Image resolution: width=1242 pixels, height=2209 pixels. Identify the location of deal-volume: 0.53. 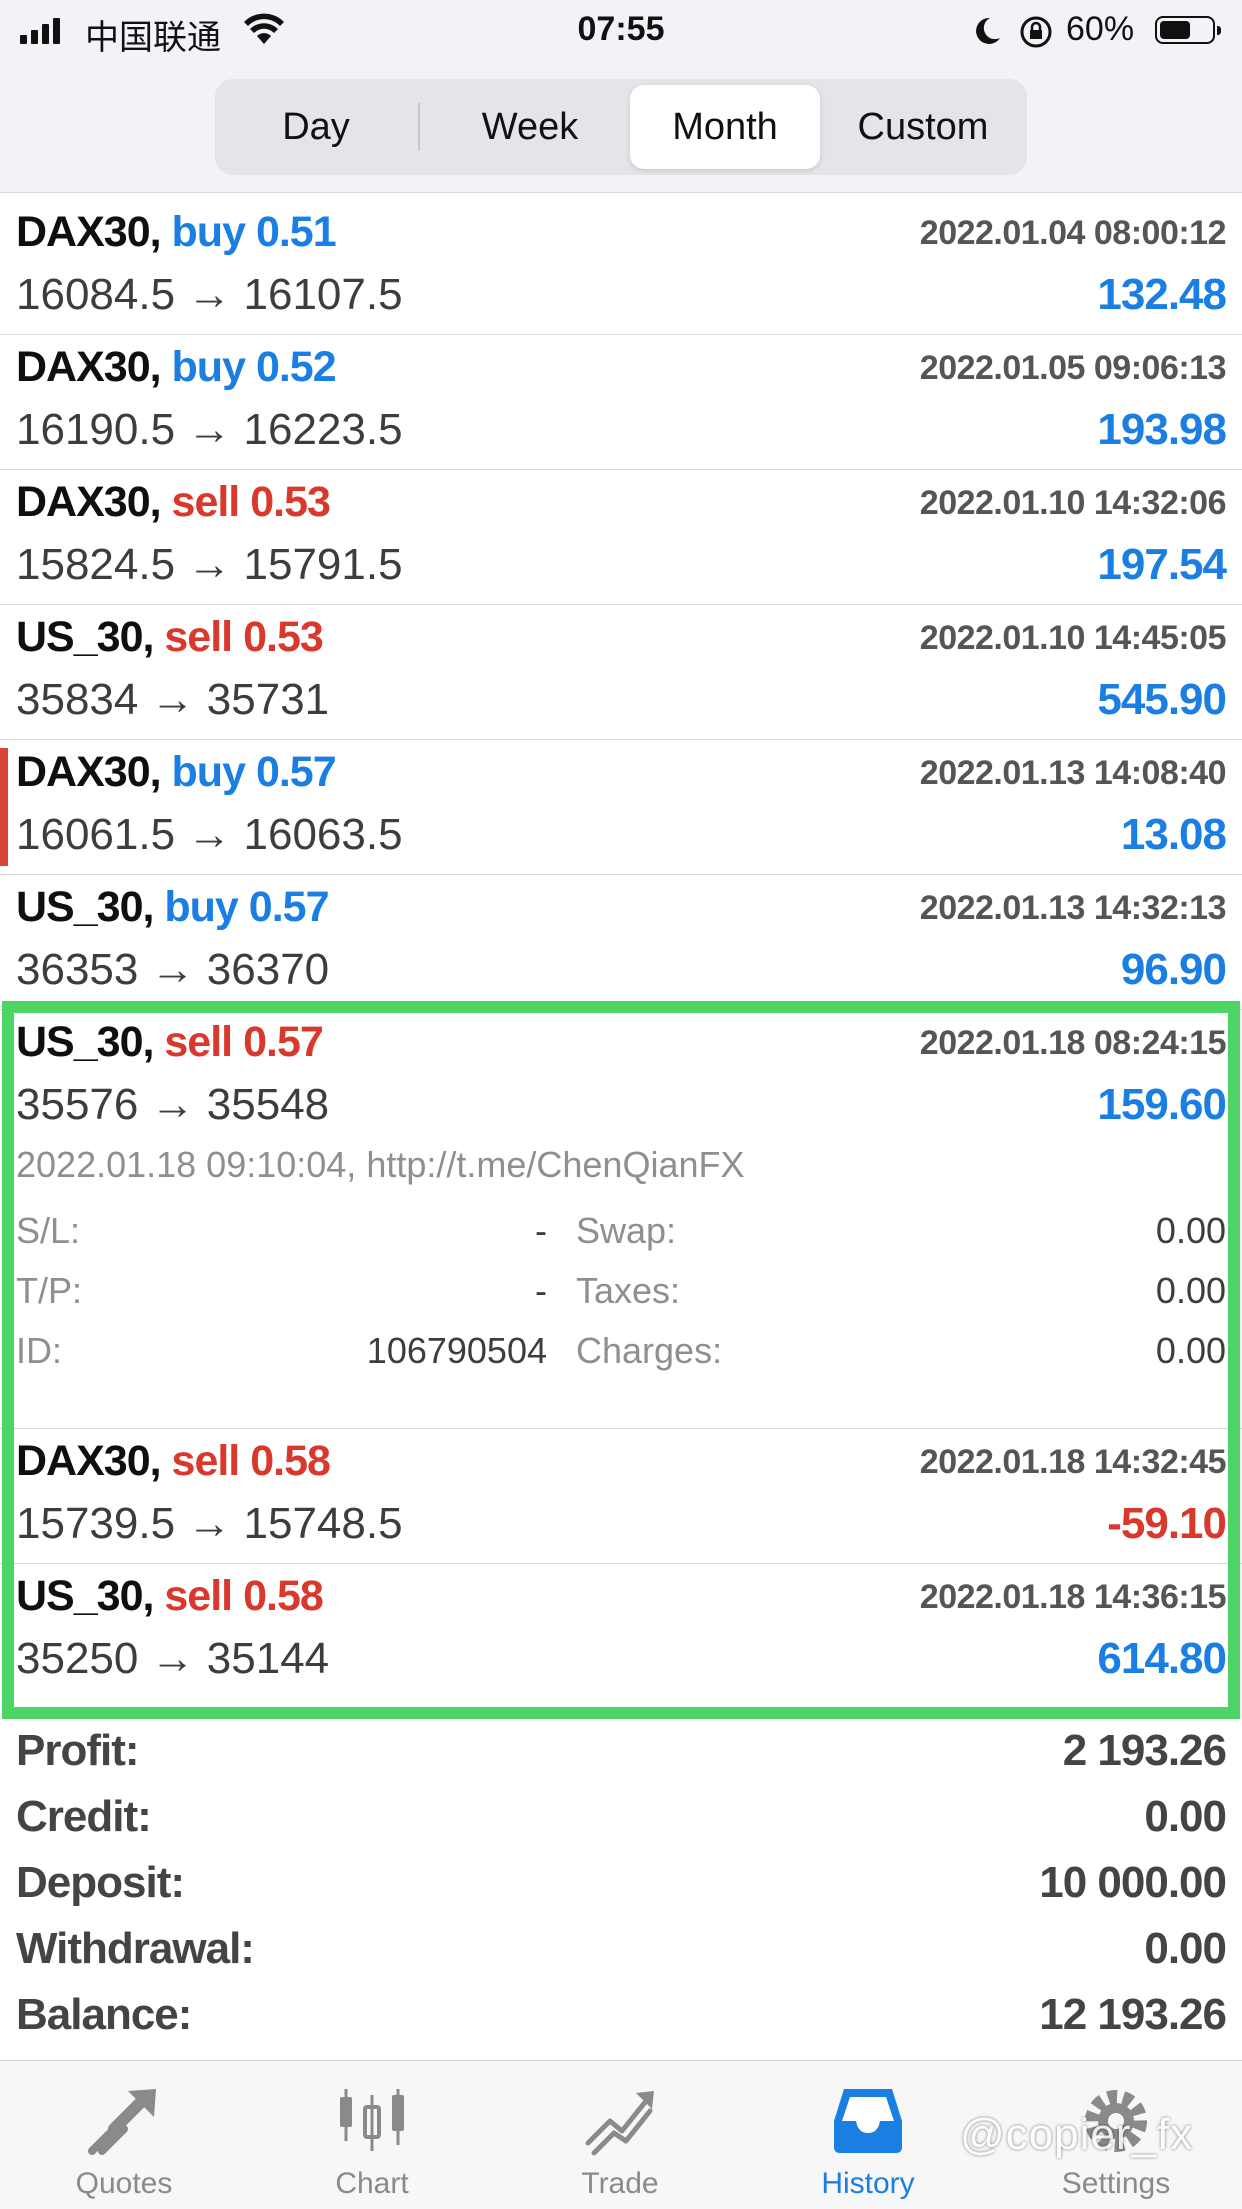
(283, 637).